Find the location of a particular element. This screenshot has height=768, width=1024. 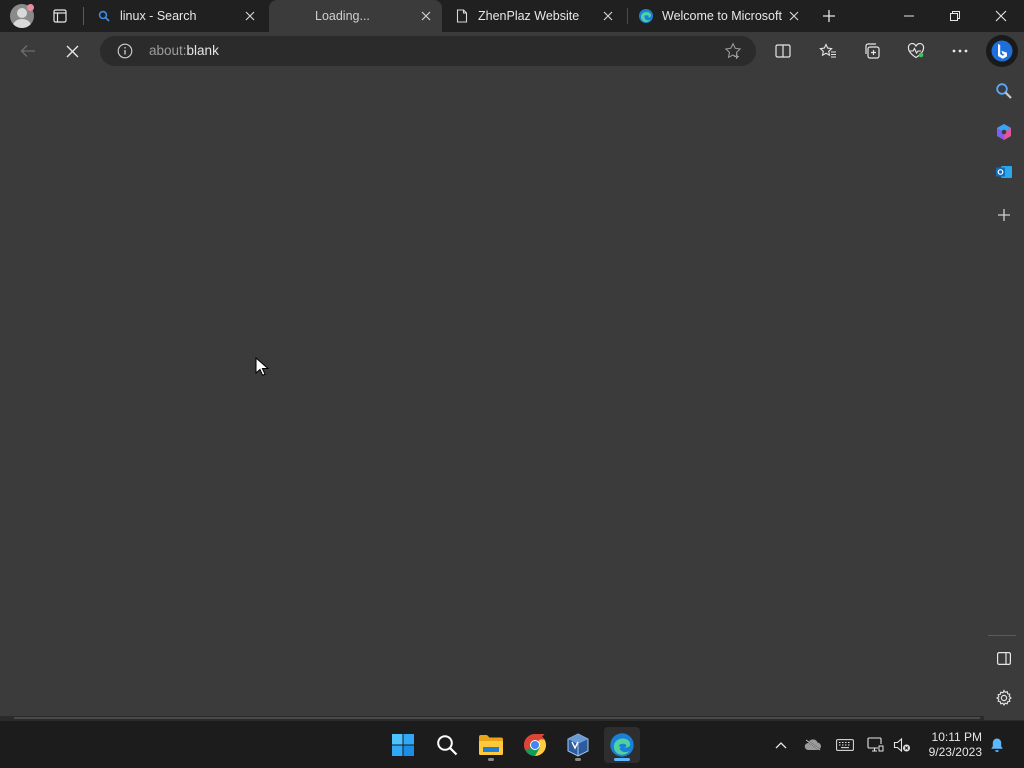

split-screen-button is located at coordinates (783, 51).